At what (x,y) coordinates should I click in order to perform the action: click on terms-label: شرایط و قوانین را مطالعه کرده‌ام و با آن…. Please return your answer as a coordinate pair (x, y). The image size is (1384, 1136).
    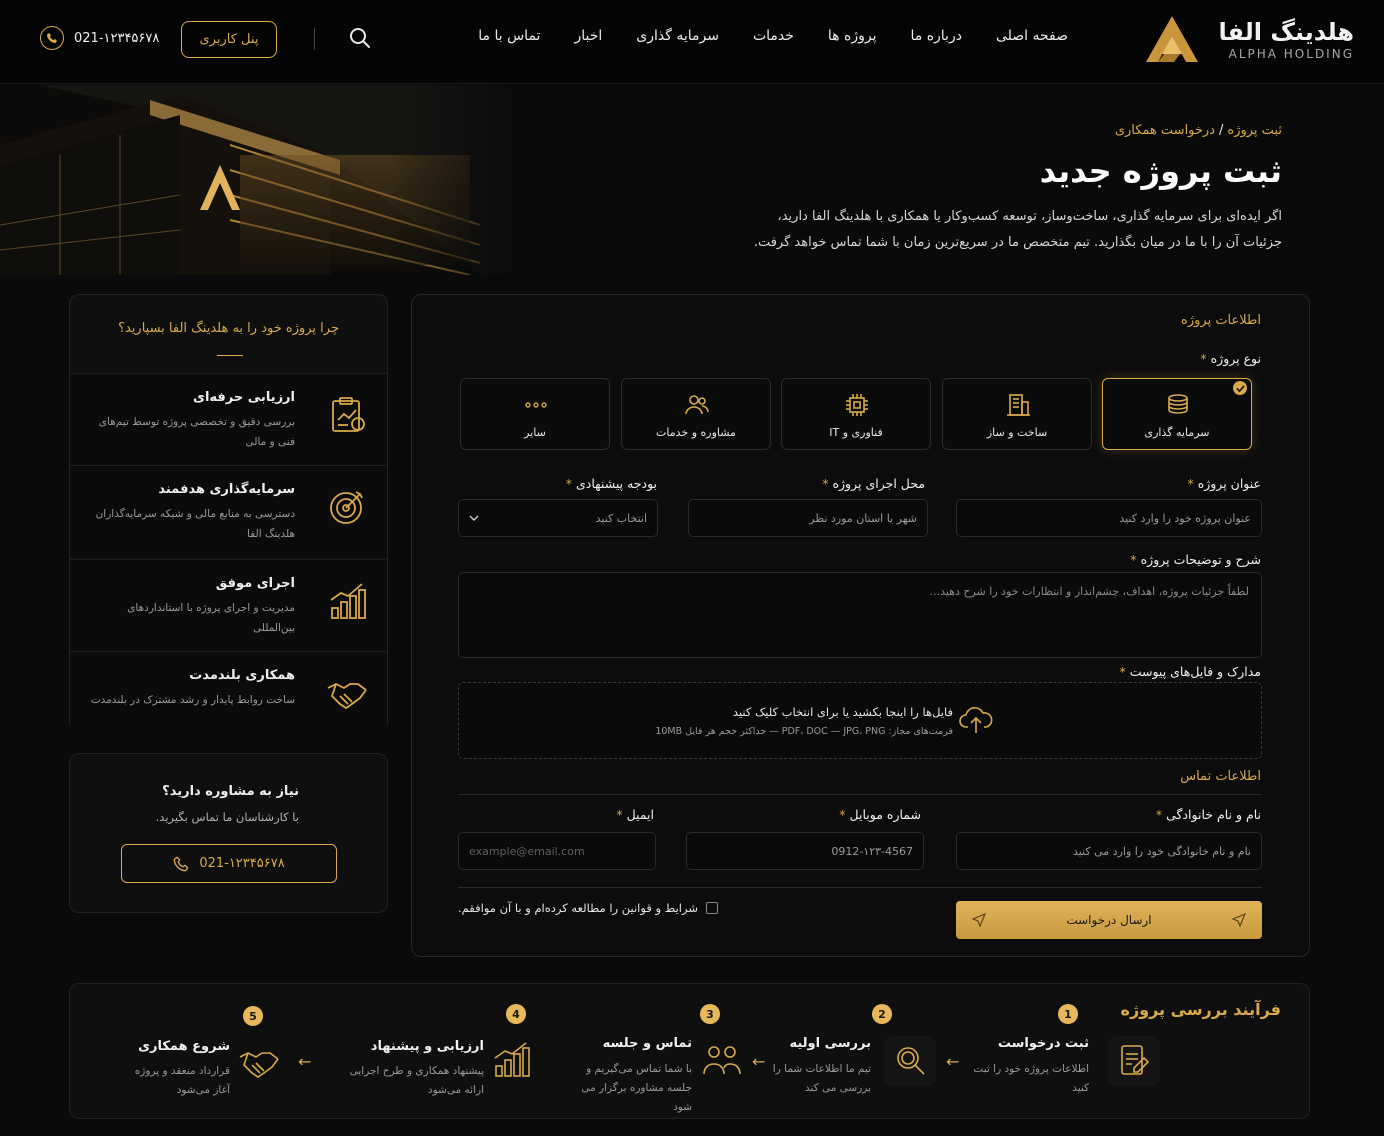
    Looking at the image, I should click on (578, 908).